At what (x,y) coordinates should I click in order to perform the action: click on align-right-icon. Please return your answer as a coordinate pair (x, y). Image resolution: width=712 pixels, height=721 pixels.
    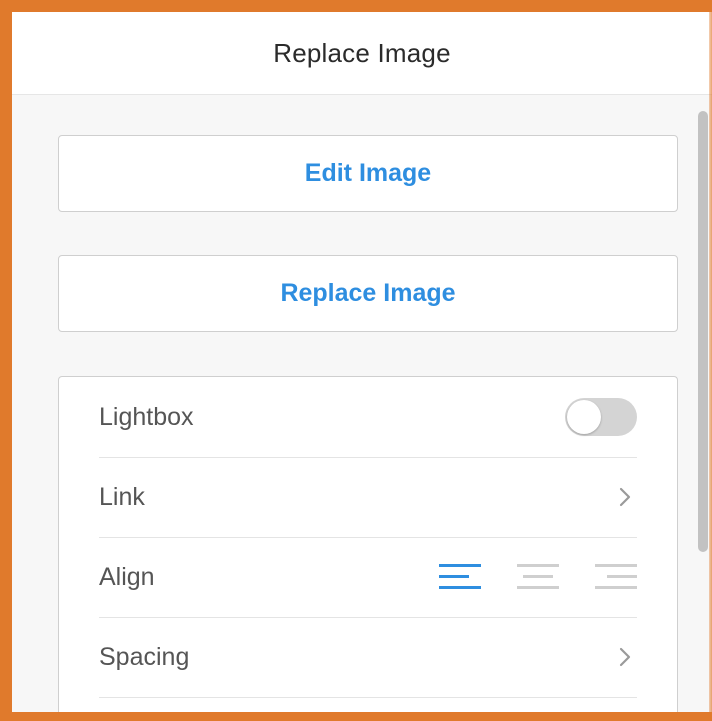
    Looking at the image, I should click on (616, 577).